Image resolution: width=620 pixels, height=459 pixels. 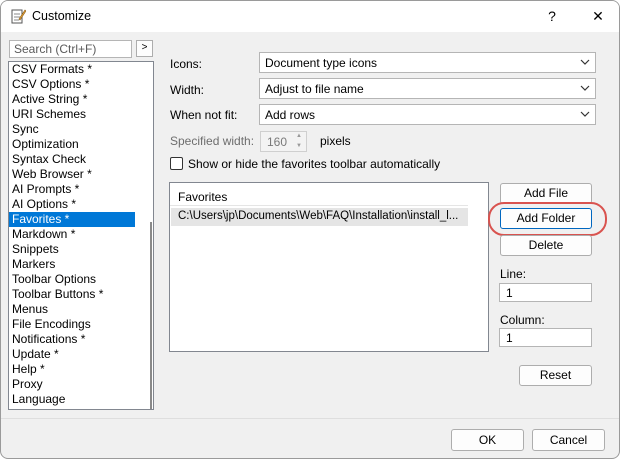 I want to click on width-combo: Adjust to file name, so click(x=427, y=88).